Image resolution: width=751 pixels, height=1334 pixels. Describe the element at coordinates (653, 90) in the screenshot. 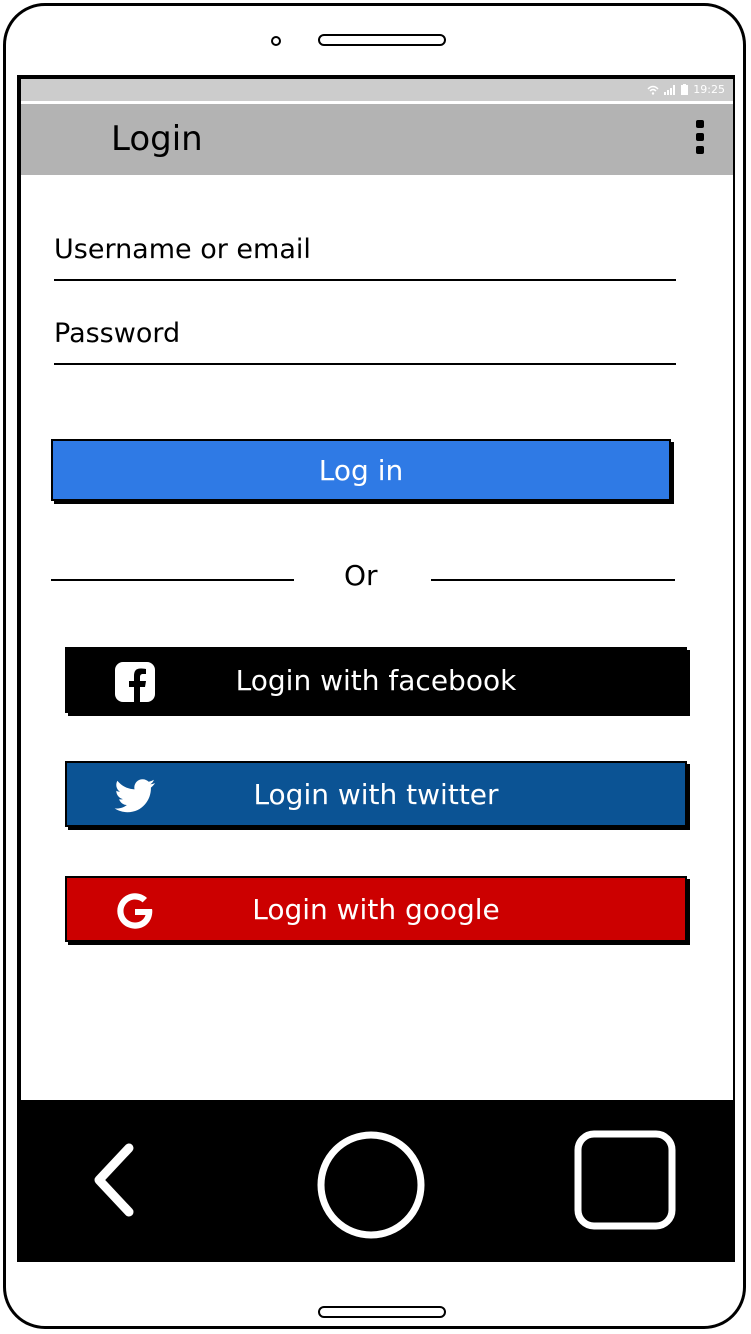

I see `wifi-icon` at that location.